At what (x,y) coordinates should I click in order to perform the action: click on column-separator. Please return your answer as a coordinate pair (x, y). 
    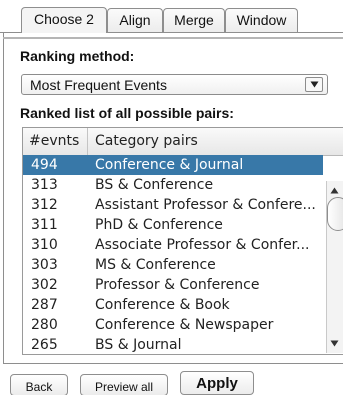
    Looking at the image, I should click on (87, 141).